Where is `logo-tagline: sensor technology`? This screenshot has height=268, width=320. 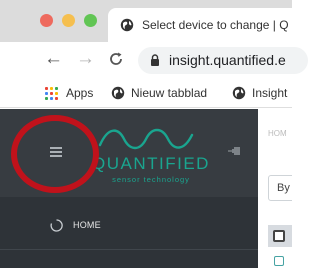
logo-tagline: sensor technology is located at coordinates (151, 179).